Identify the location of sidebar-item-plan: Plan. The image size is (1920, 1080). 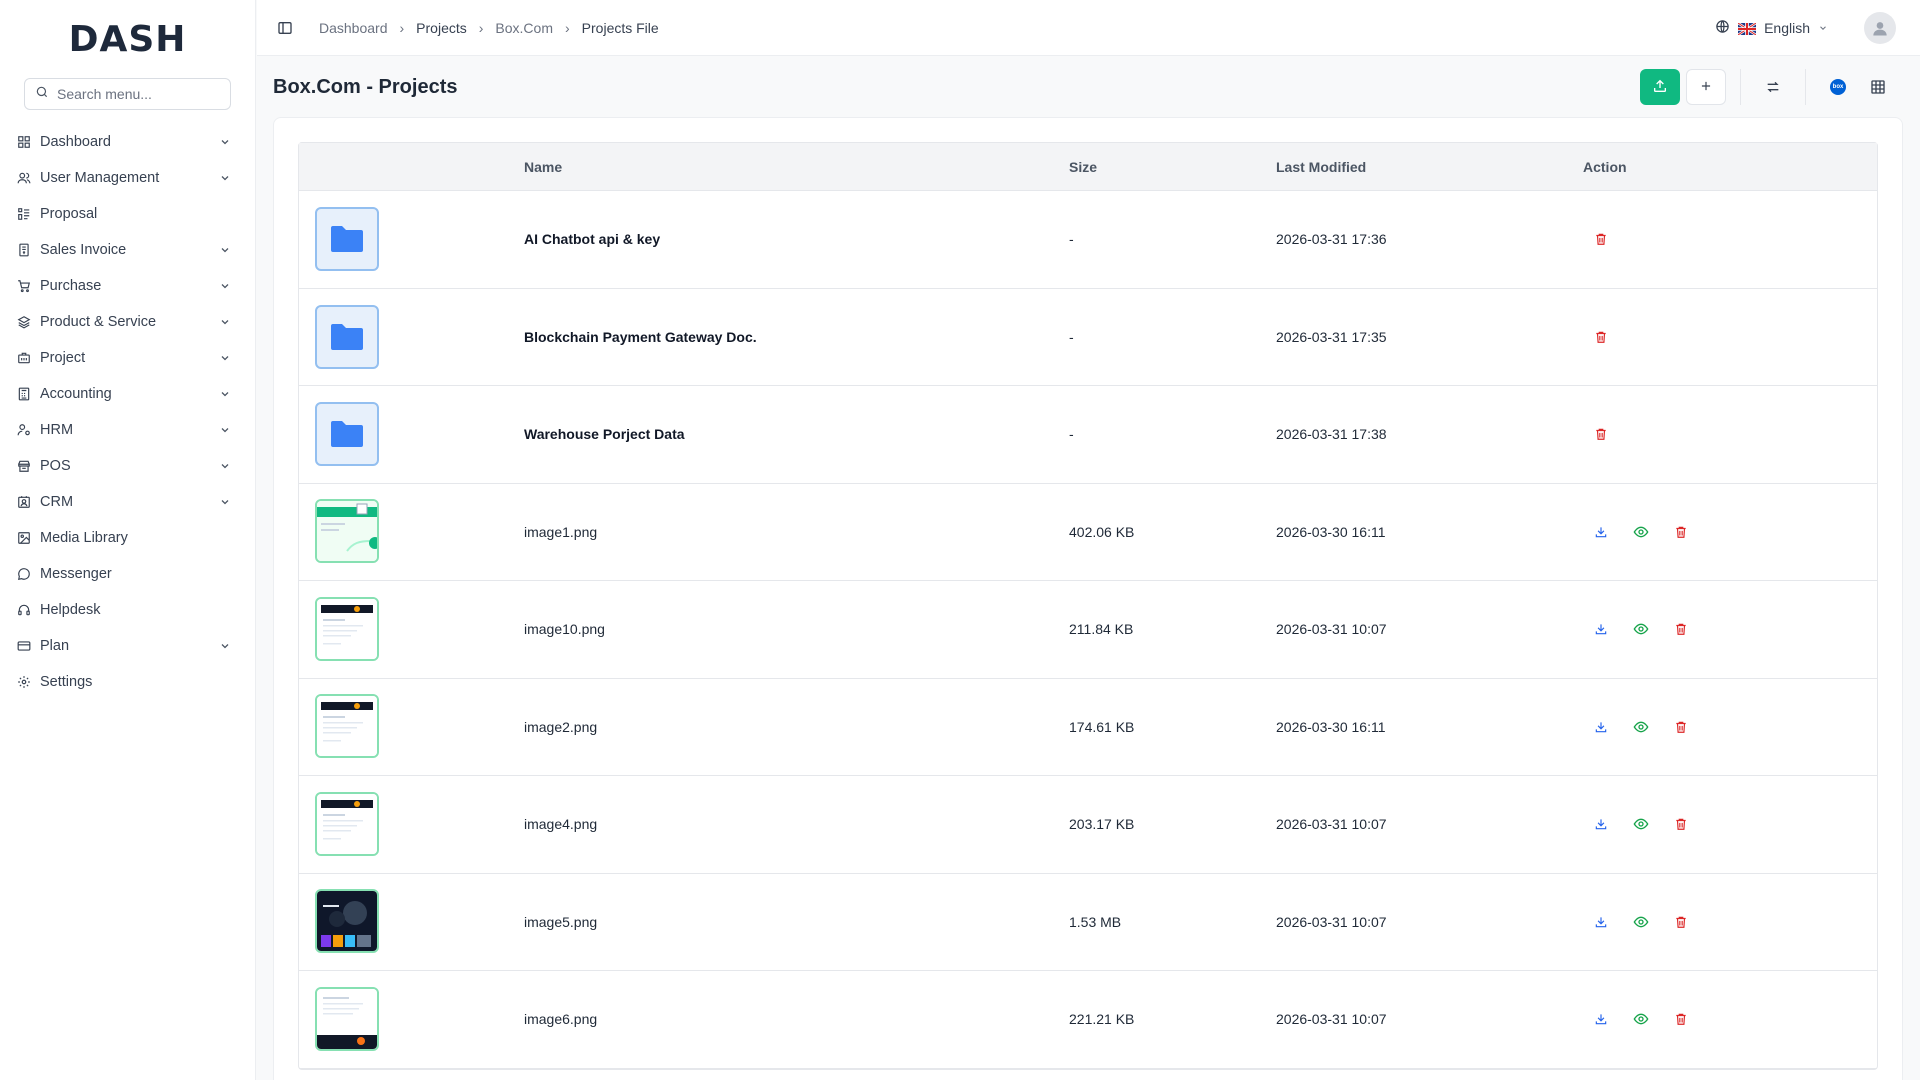
(127, 646).